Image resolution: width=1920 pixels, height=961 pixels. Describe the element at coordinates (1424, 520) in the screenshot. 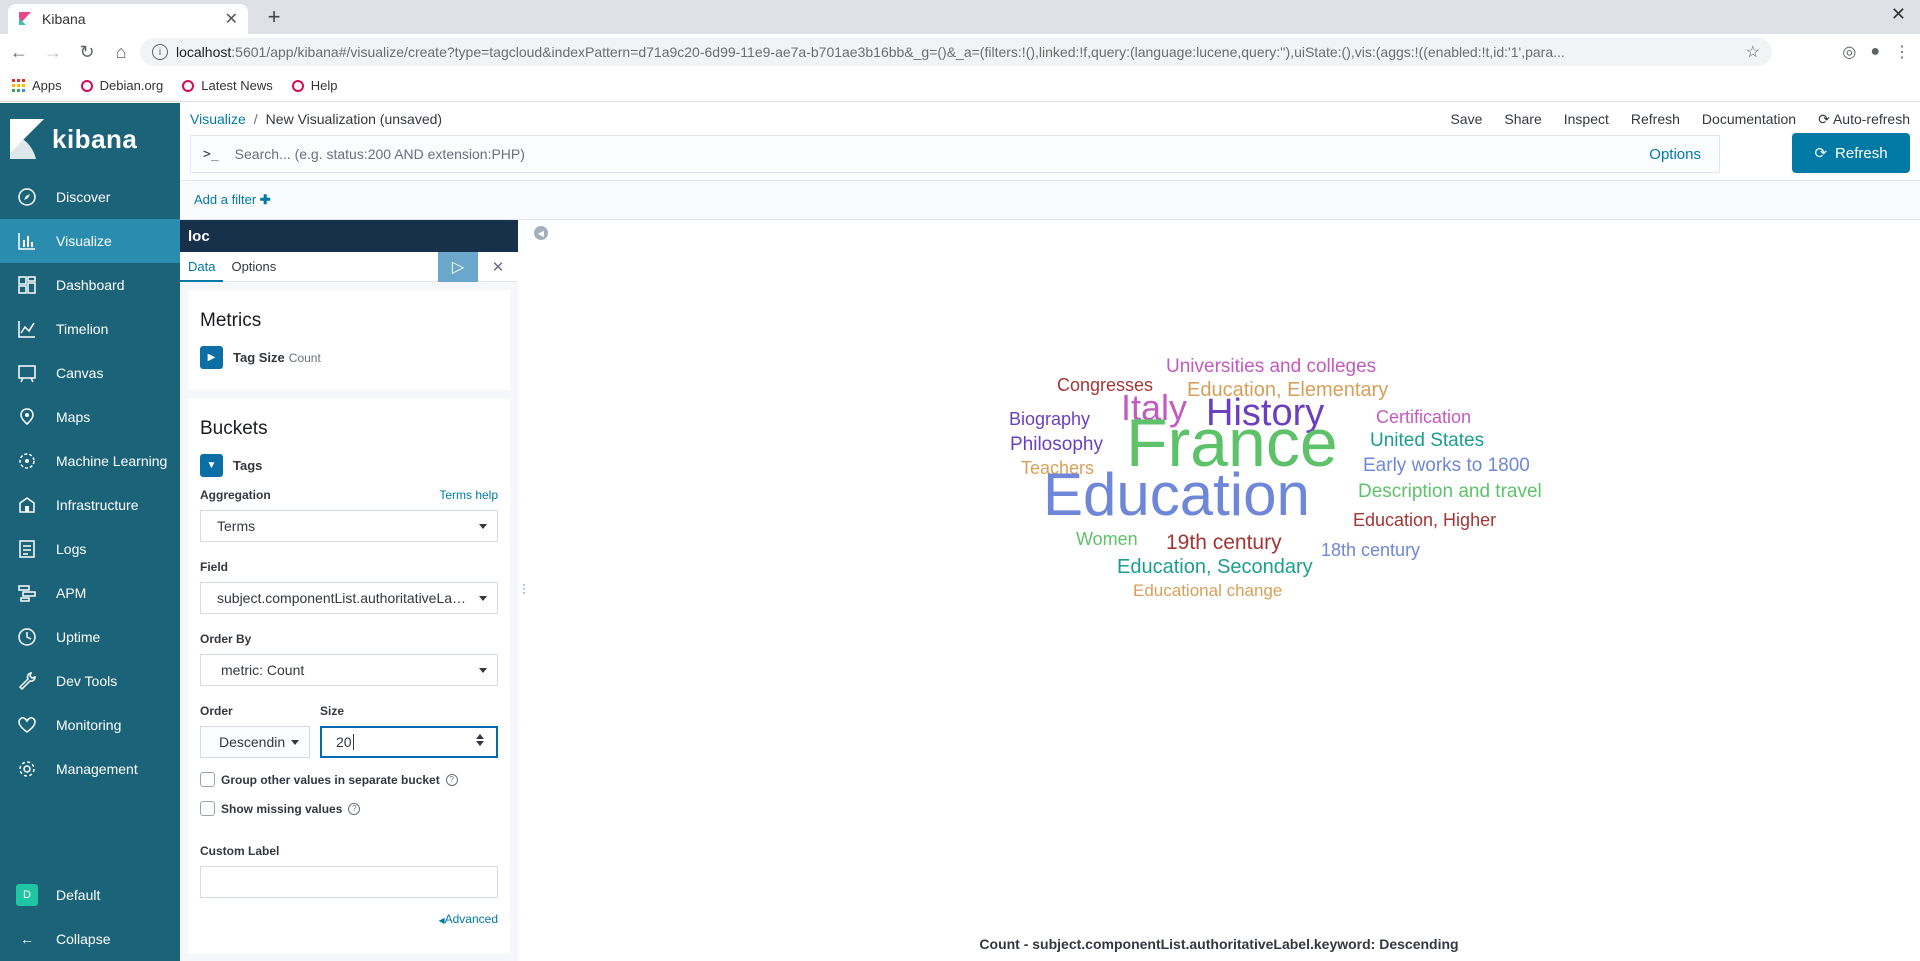

I see `tag-cloud-word: Education, Higher` at that location.